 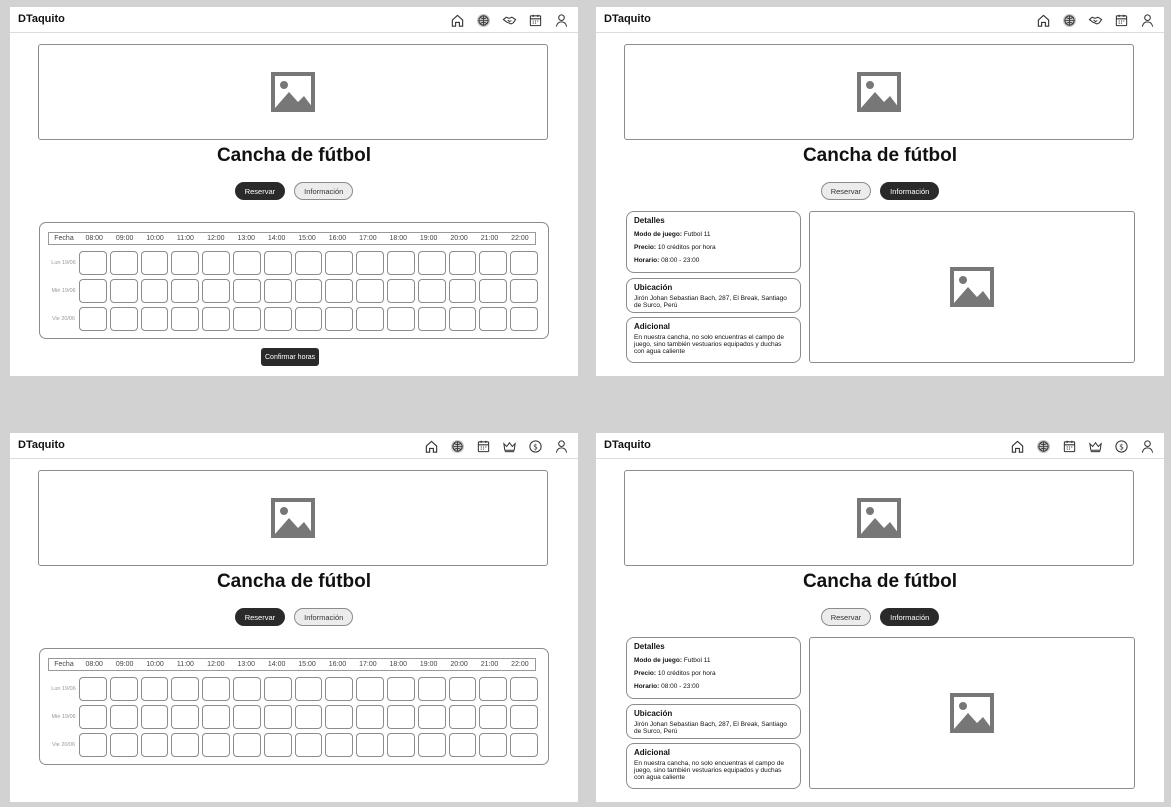 What do you see at coordinates (290, 357) in the screenshot?
I see `confirm-hours-button: Confirmar horas` at bounding box center [290, 357].